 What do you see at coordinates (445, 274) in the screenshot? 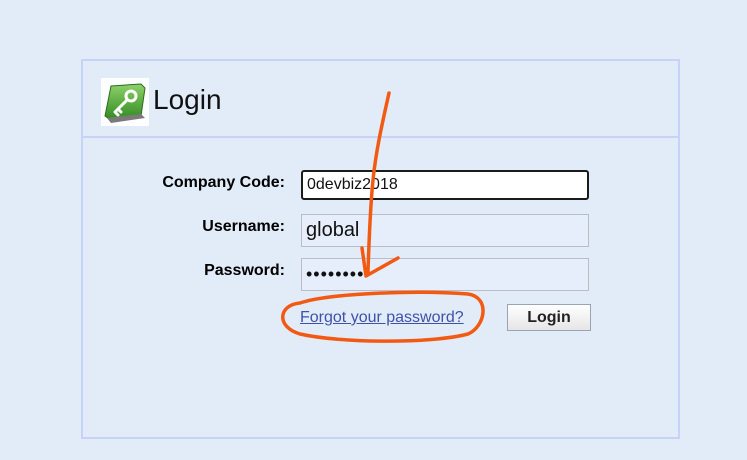
I see `password-field` at bounding box center [445, 274].